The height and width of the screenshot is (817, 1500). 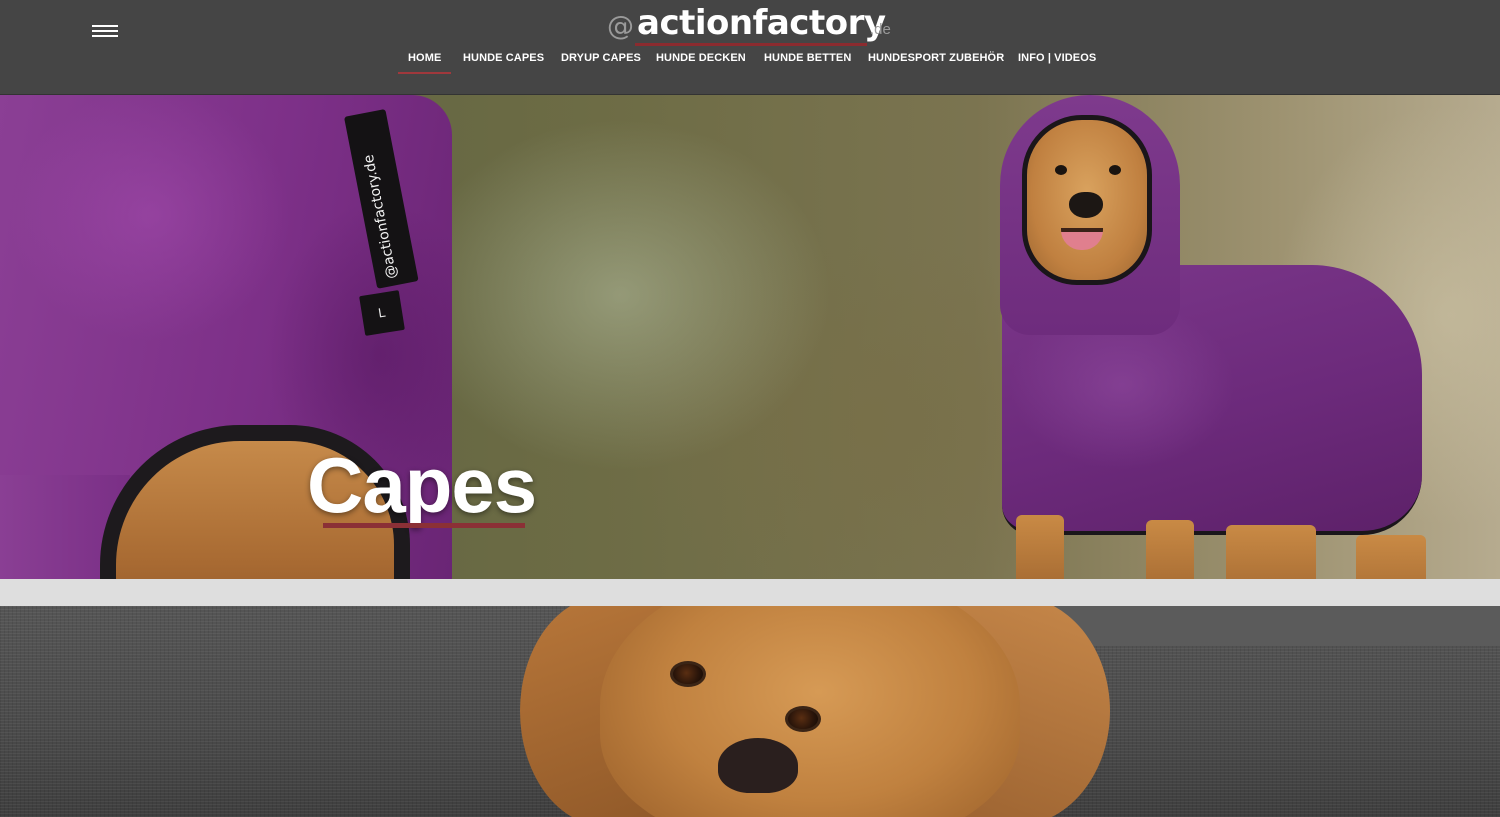 I want to click on dog-front-leg, so click(x=1040, y=547).